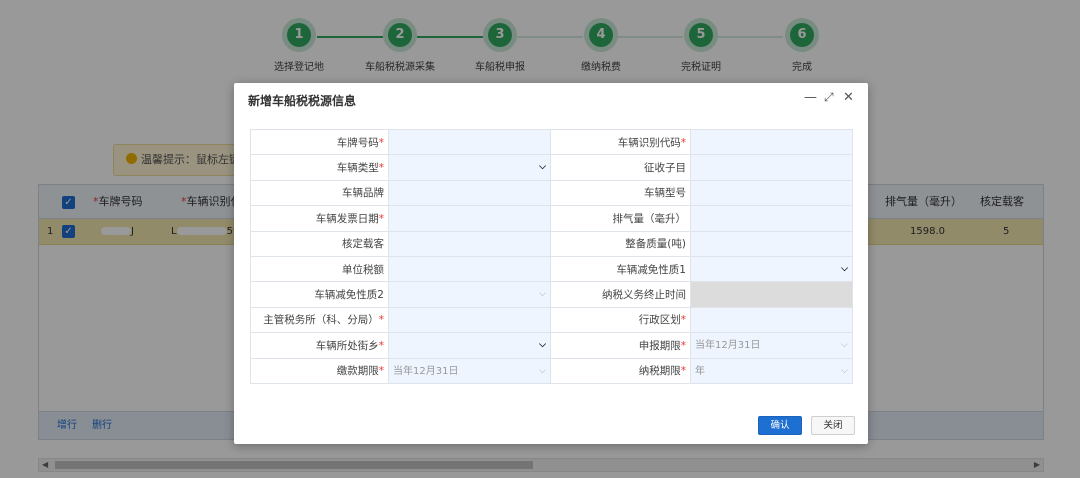  I want to click on vin-label: 车辆识别代码*, so click(620, 142).